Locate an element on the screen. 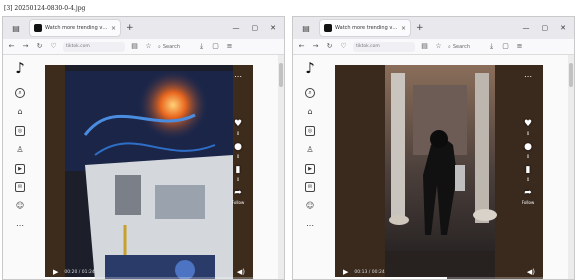  tab-title: Watch more trending videos is located at coordinates (366, 28).